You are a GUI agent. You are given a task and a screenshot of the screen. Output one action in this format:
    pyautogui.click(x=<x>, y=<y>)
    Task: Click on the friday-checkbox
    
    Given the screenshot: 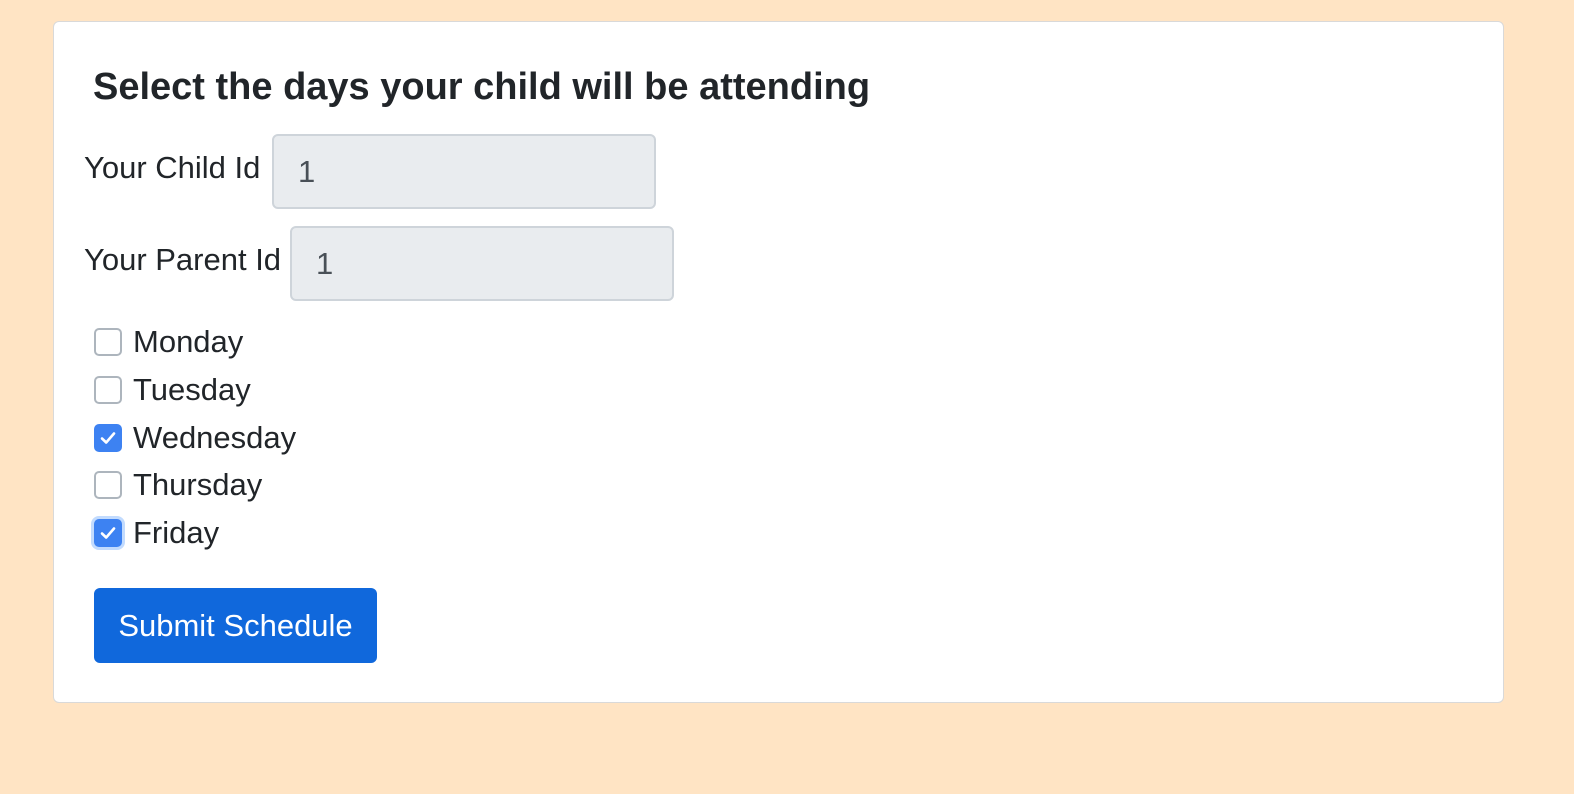 What is the action you would take?
    pyautogui.click(x=108, y=533)
    